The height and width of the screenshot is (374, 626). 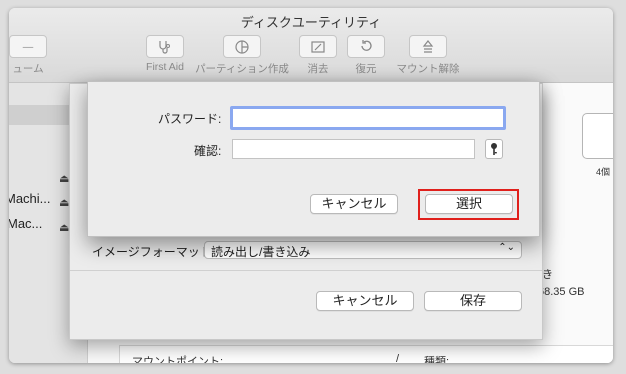 I want to click on key-icon, so click(x=494, y=149).